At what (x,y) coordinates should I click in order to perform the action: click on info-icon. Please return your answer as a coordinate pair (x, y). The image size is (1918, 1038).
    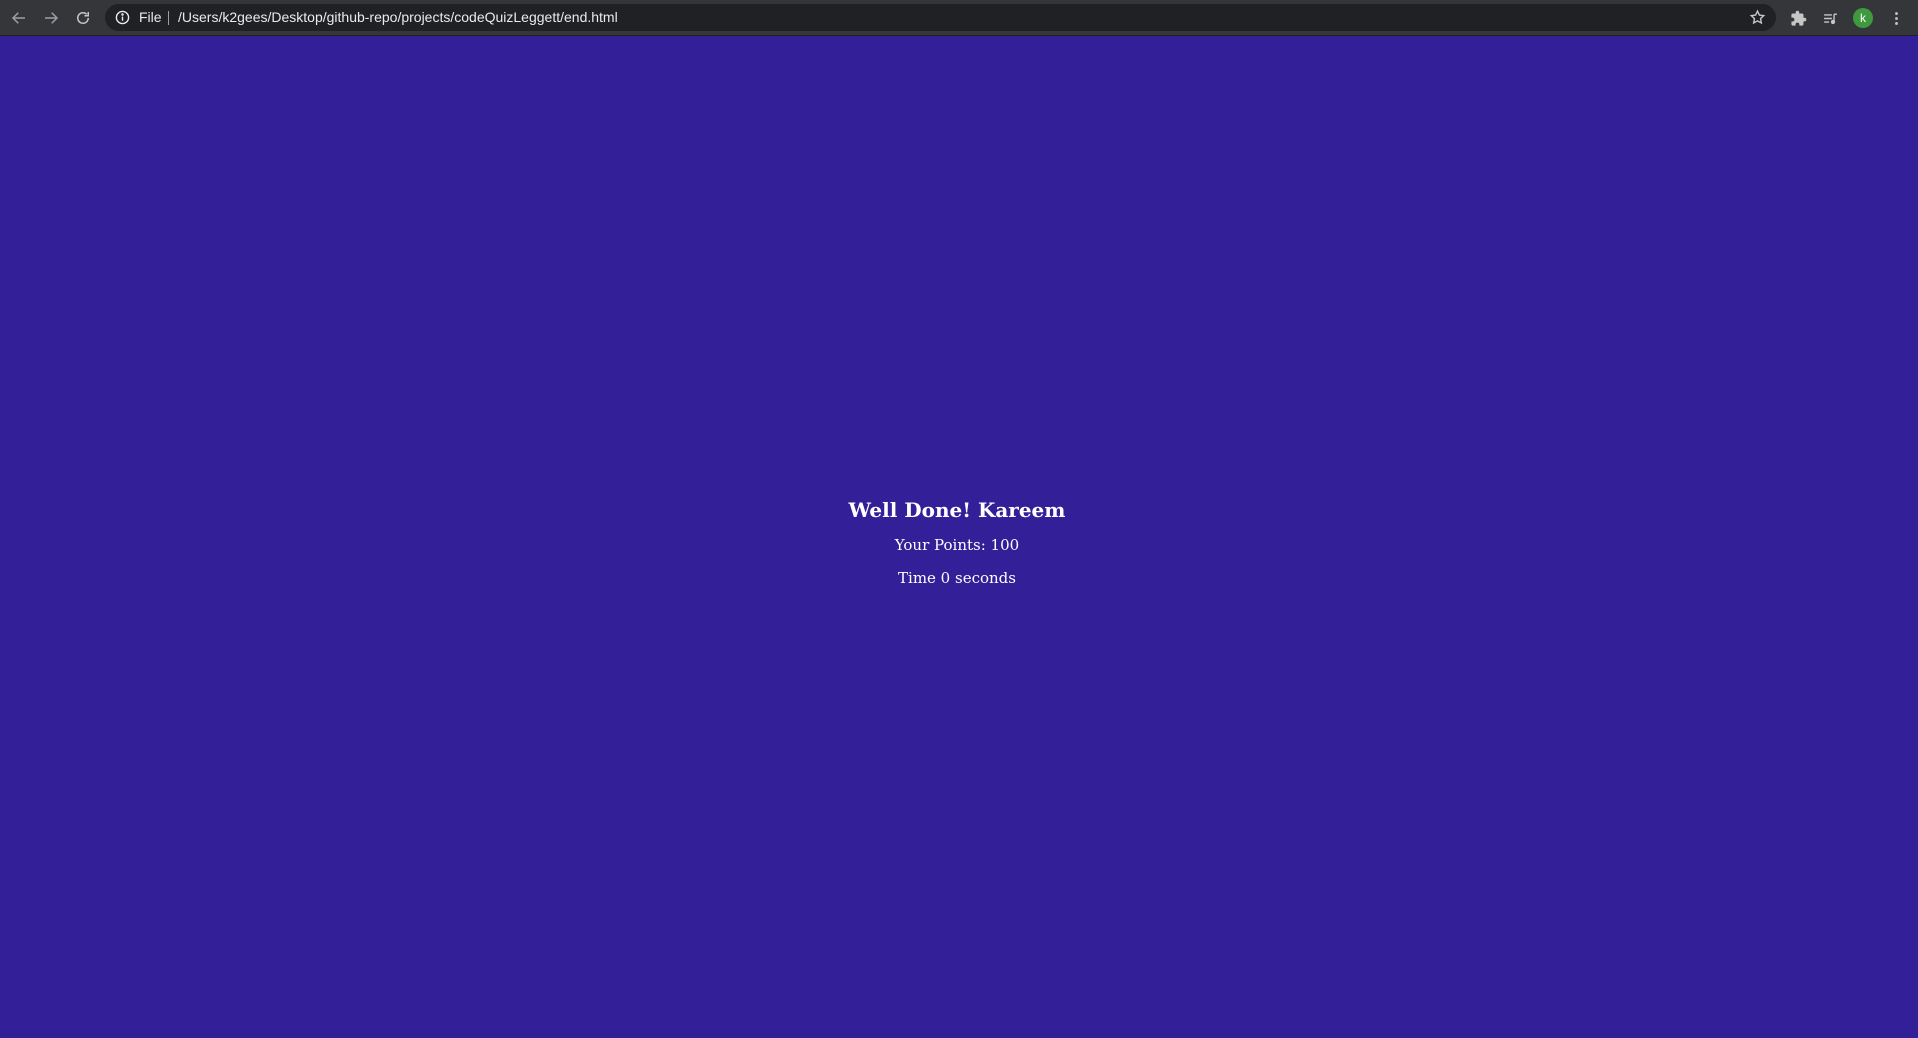
    Looking at the image, I should click on (122, 17).